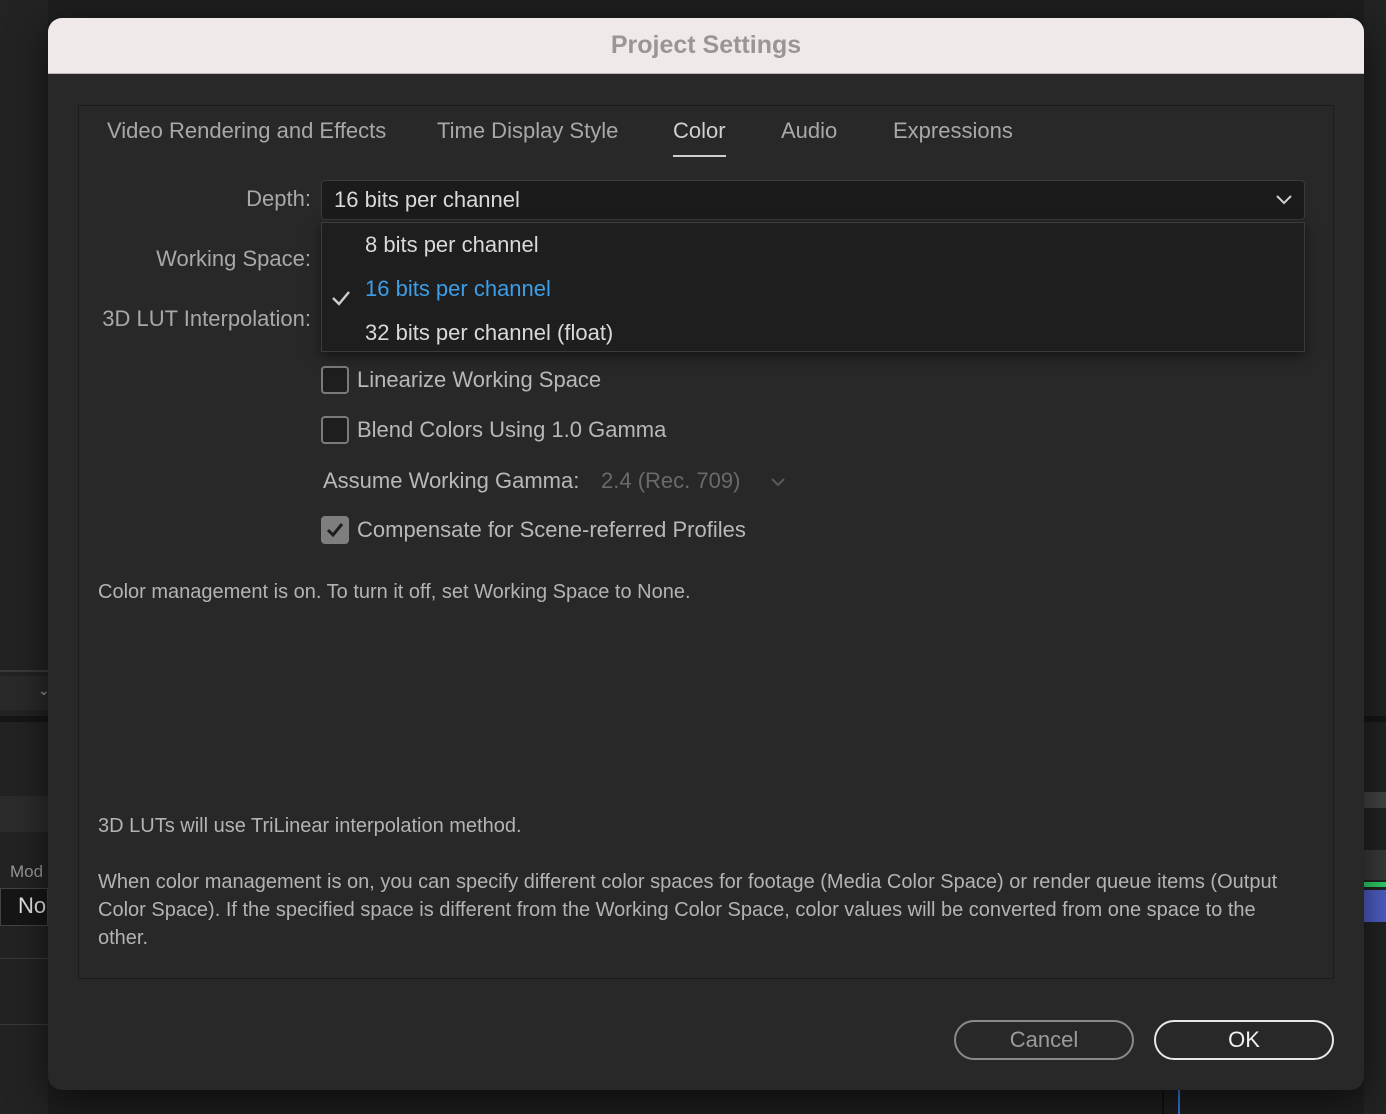 This screenshot has width=1386, height=1114. I want to click on background-audio-meter, so click(1375, 884).